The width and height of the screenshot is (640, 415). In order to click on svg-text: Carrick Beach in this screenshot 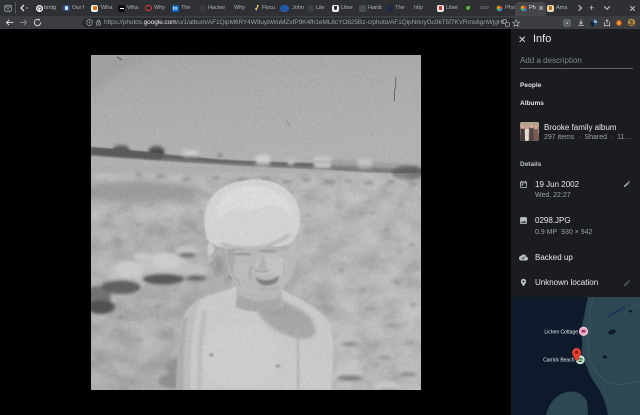, I will do `click(559, 361)`.